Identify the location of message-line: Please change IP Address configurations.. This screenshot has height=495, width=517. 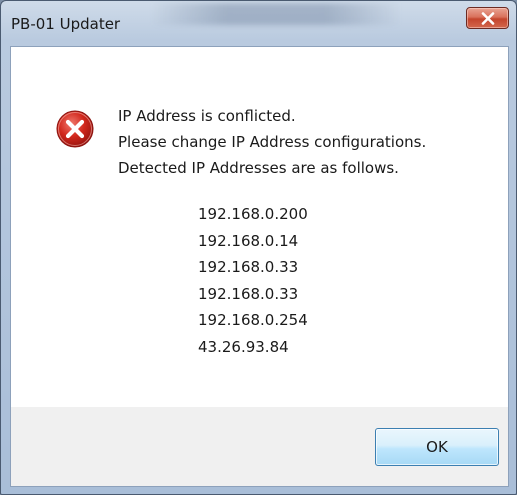
(272, 142).